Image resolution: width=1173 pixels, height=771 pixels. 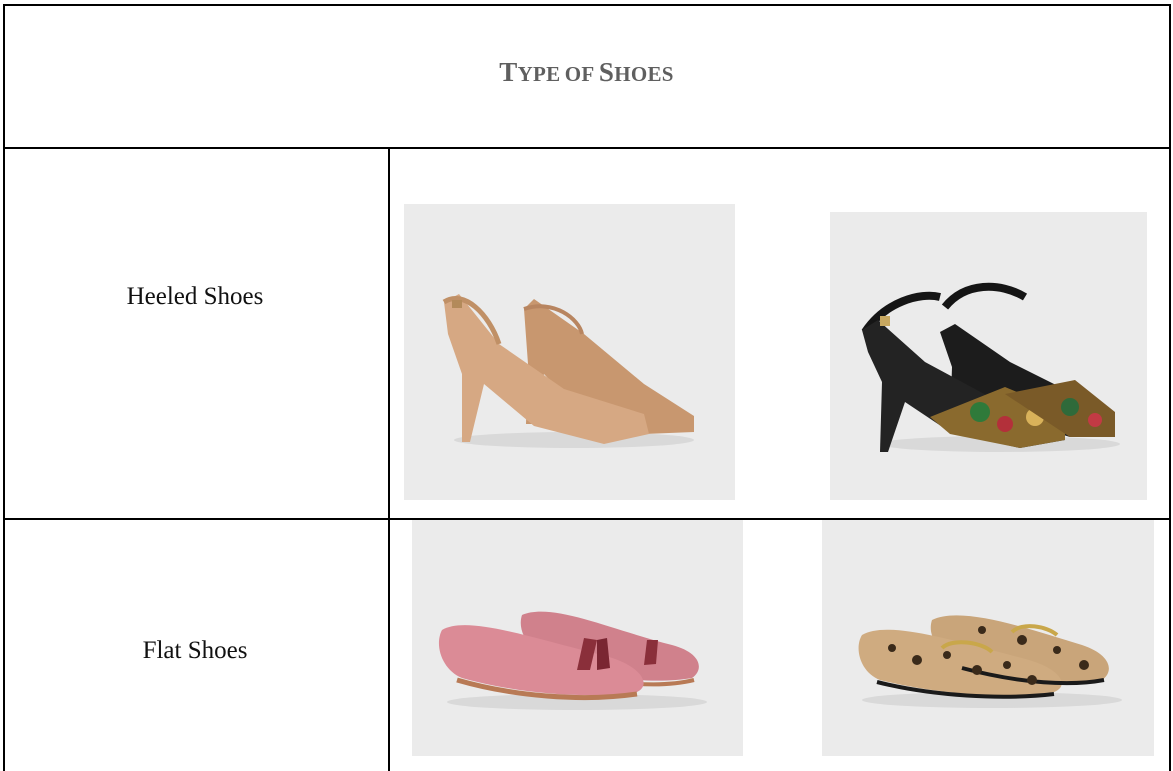 What do you see at coordinates (195, 650) in the screenshot?
I see `row-label-flat: Flat Shoes` at bounding box center [195, 650].